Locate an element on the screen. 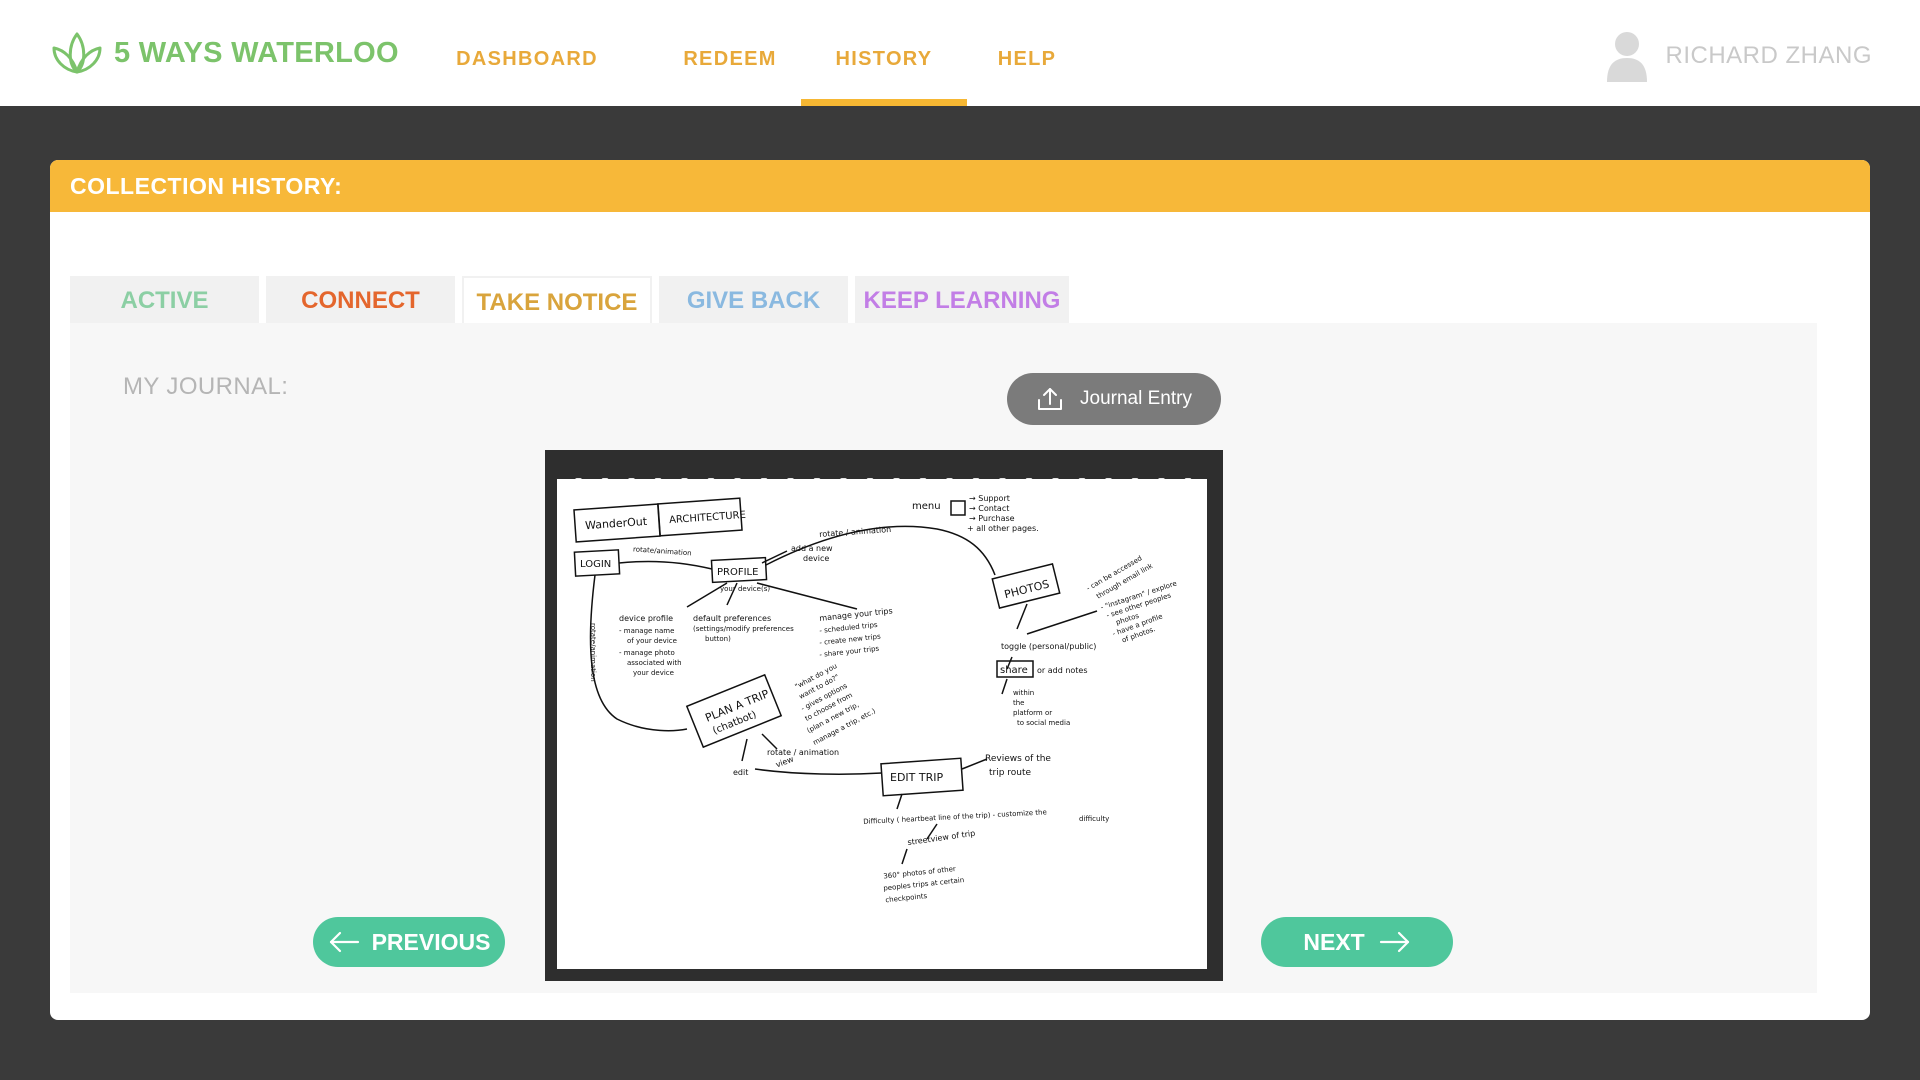  sketch-note: platform or is located at coordinates (1032, 713).